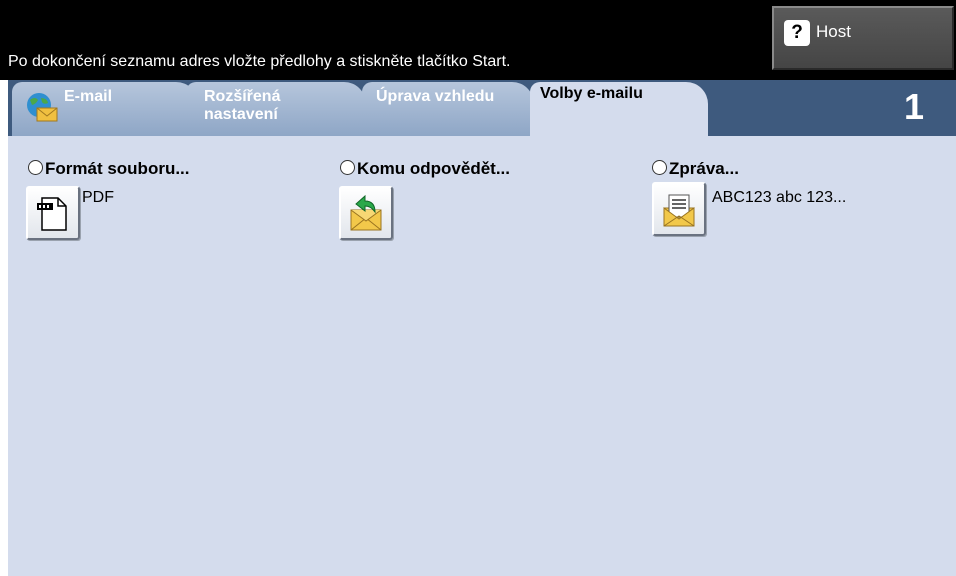 This screenshot has width=956, height=576. I want to click on tab-advanced-settings: Rozšířená nastavení, so click(276, 109).